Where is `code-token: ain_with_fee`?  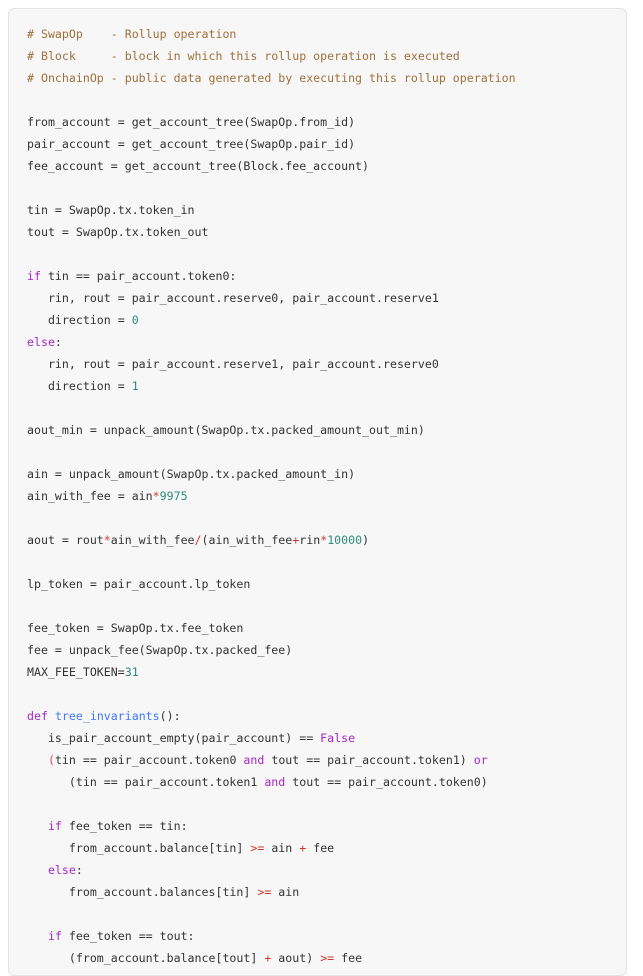
code-token: ain_with_fee is located at coordinates (152, 540).